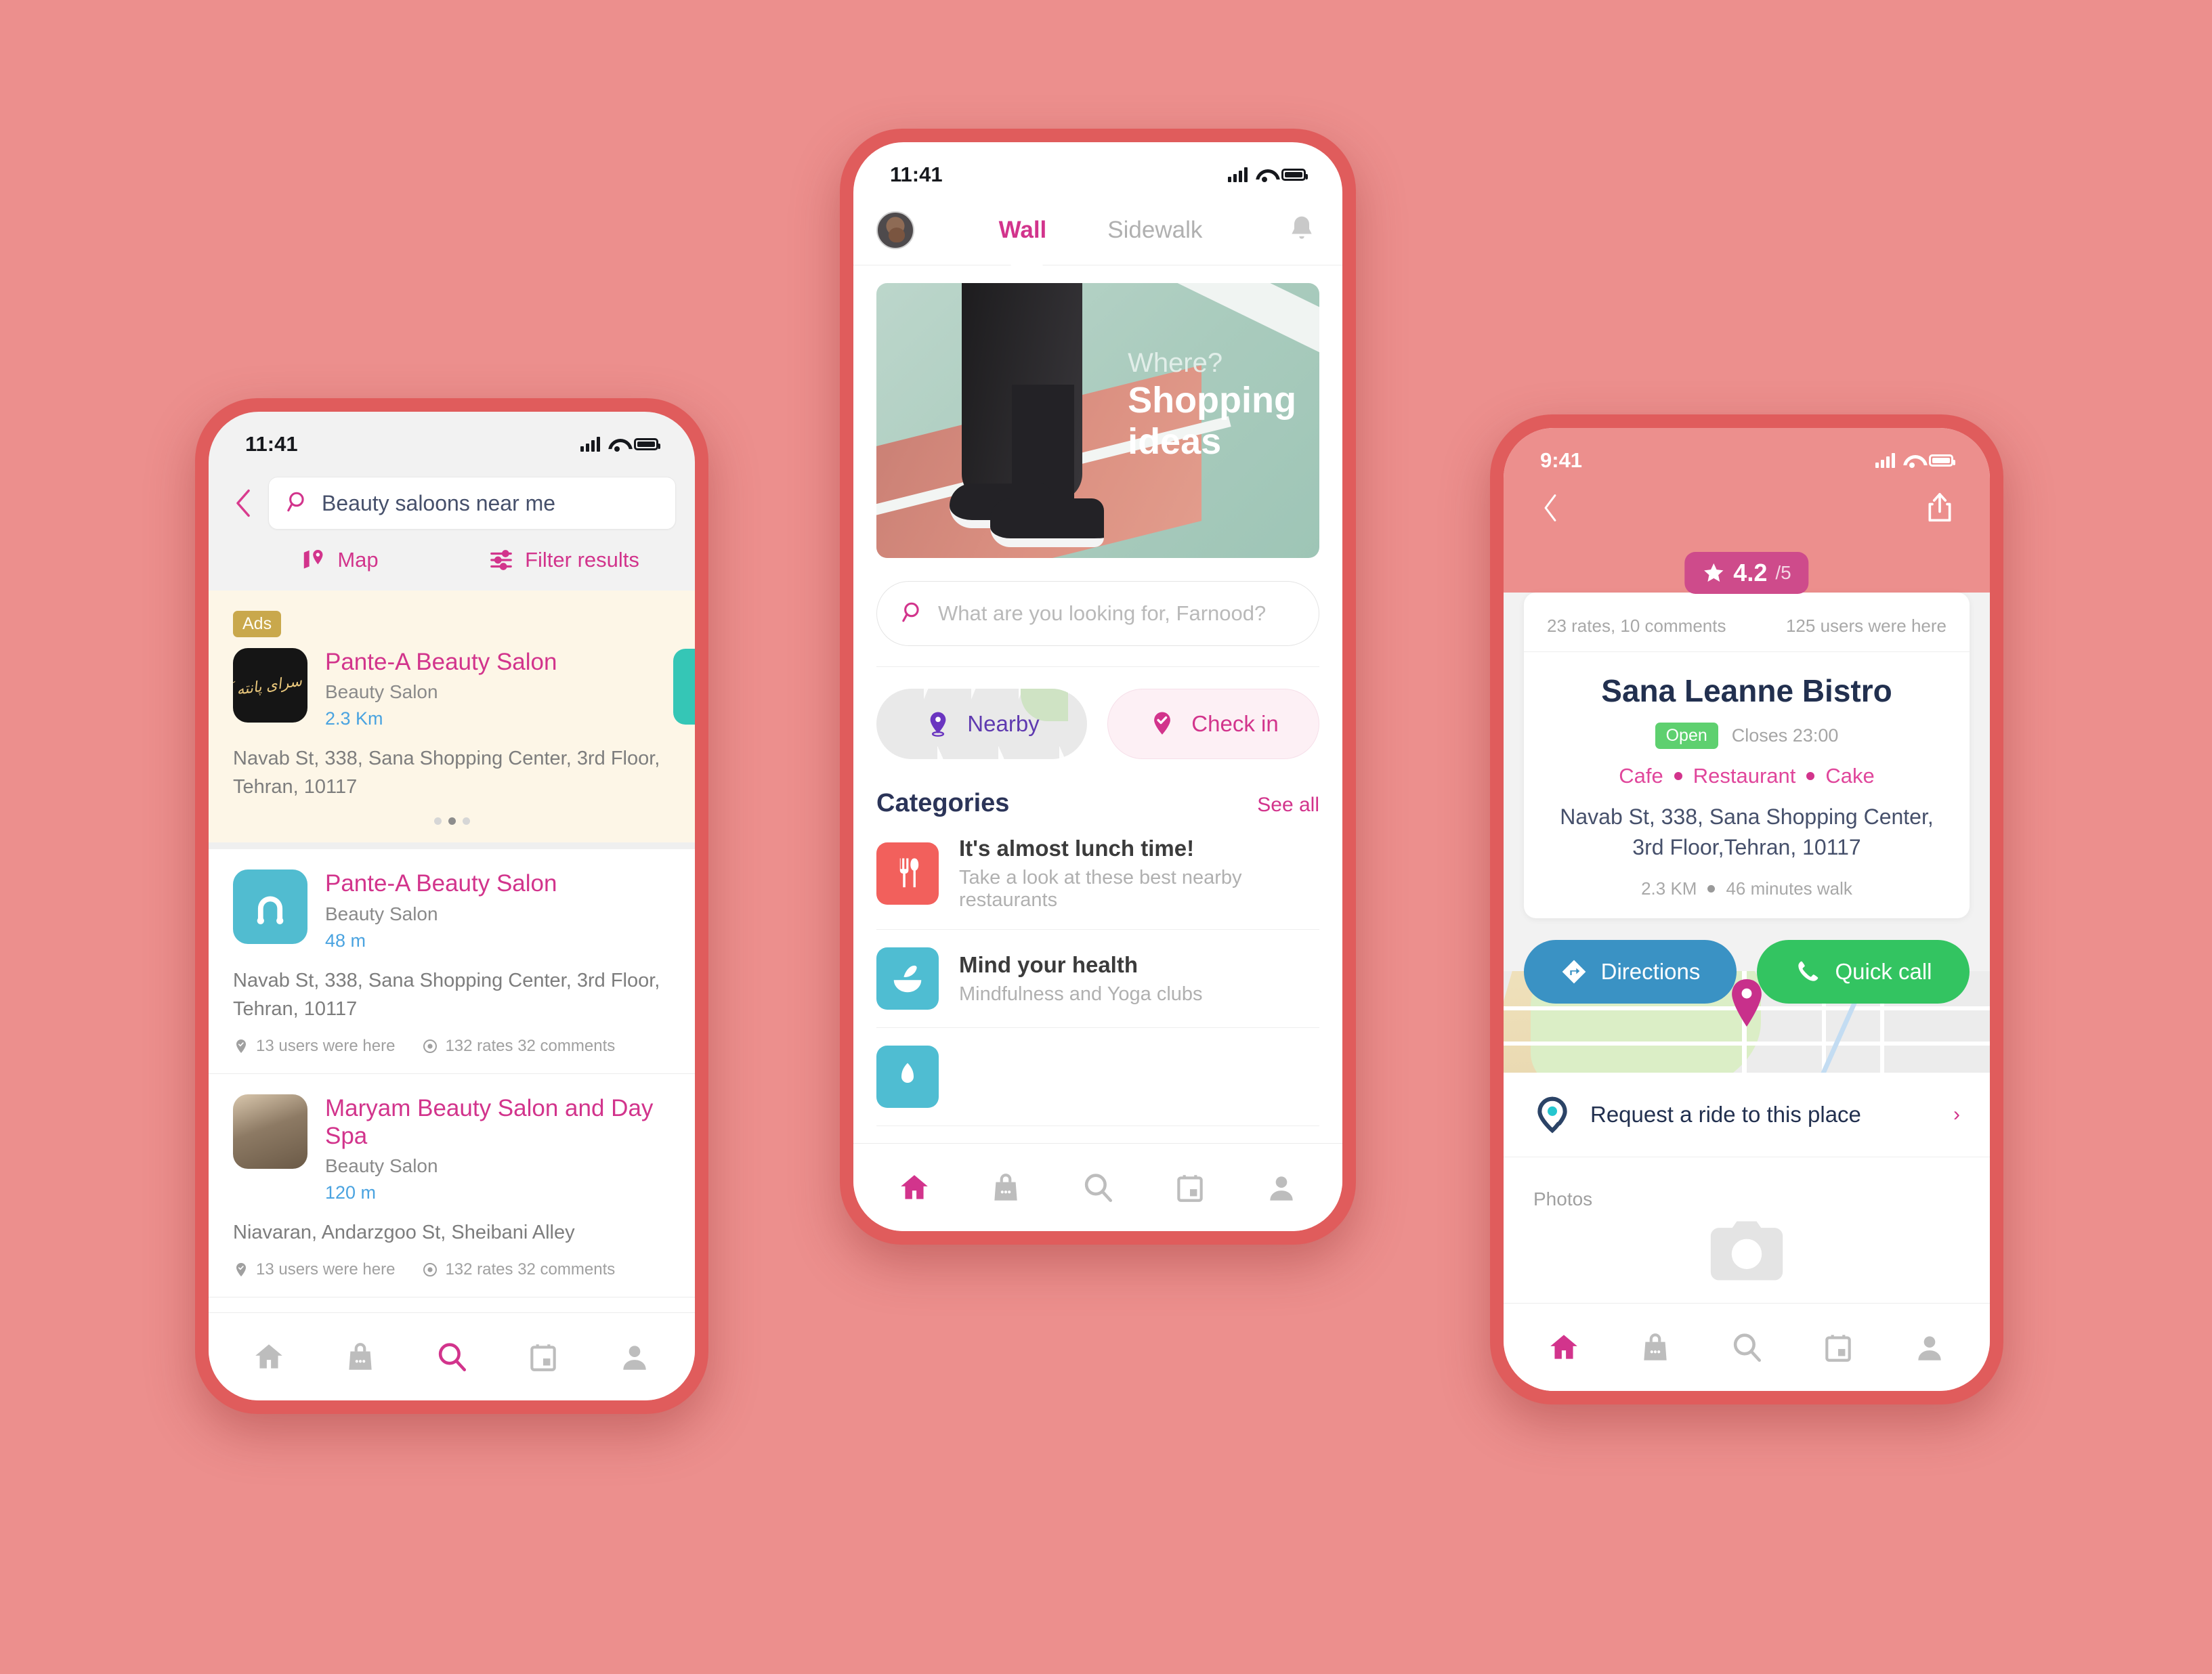 This screenshot has width=2212, height=1674. I want to click on result-info: Pante-A Beauty Salon Beauty Salon 2.3 Km, so click(498, 688).